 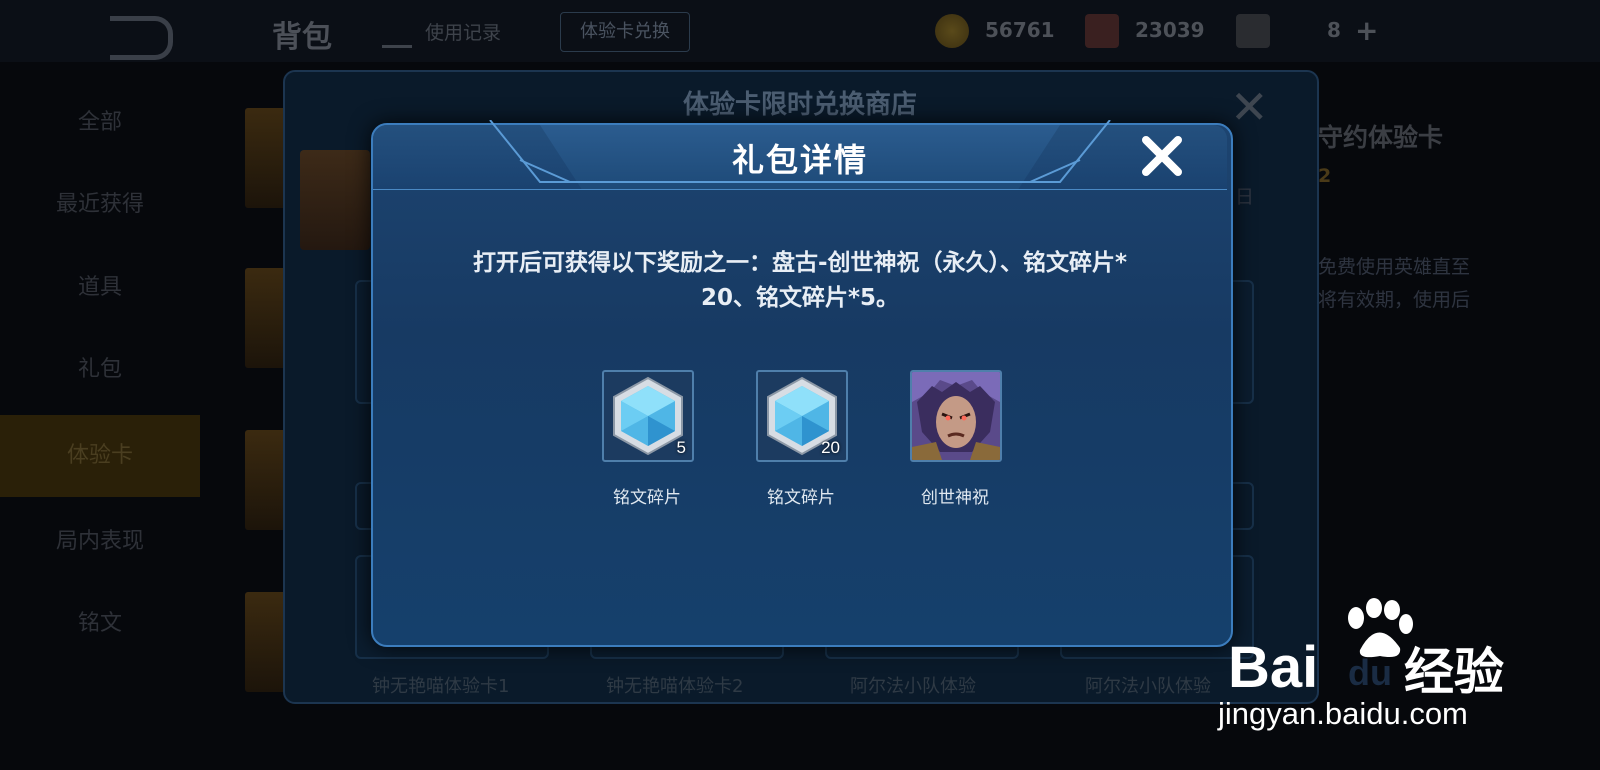 What do you see at coordinates (463, 31) in the screenshot?
I see `tab-use-record: 使用记录` at bounding box center [463, 31].